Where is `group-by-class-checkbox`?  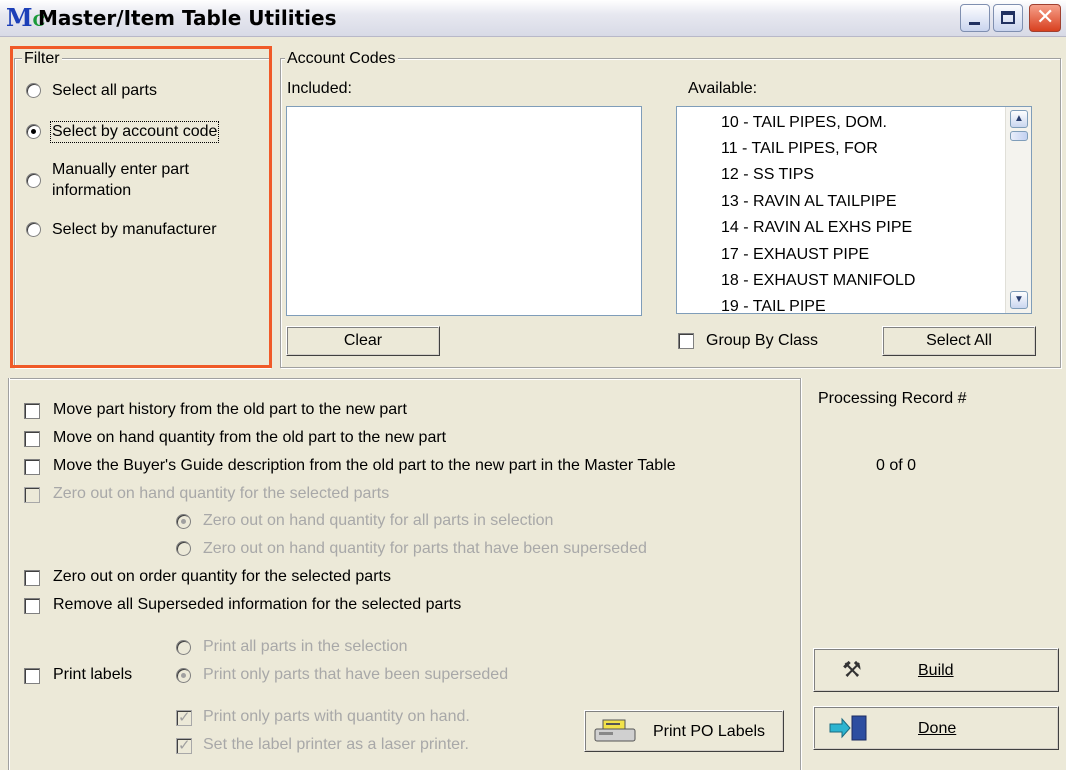 group-by-class-checkbox is located at coordinates (686, 341).